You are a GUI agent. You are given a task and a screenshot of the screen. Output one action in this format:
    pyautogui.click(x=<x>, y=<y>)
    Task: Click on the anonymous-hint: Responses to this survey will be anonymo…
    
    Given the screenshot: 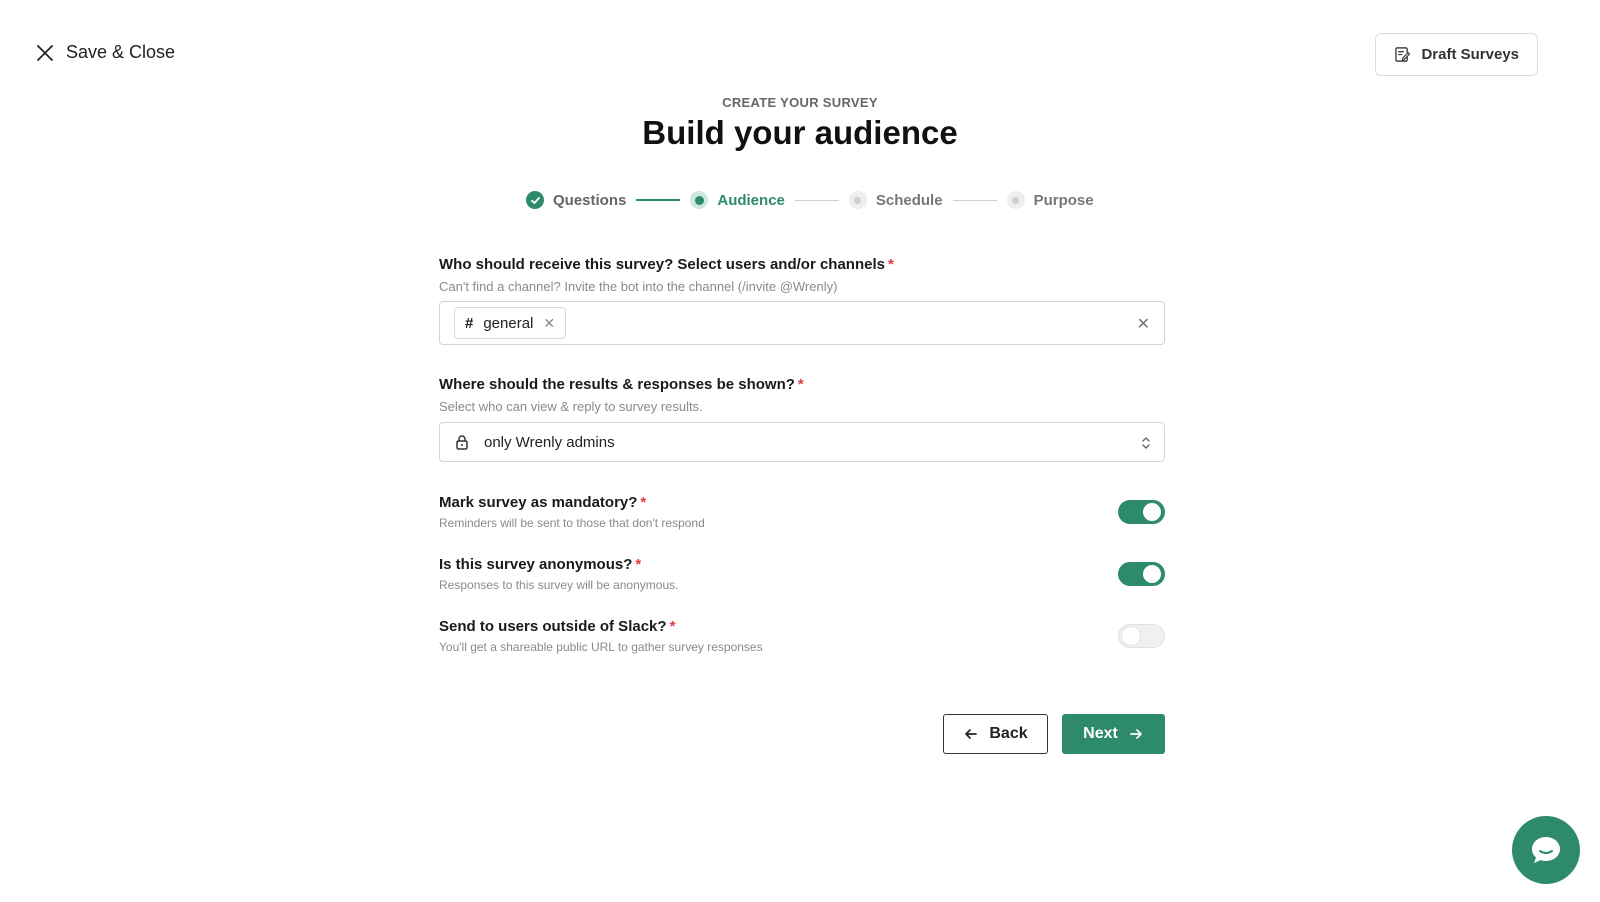 What is the action you would take?
    pyautogui.click(x=559, y=585)
    